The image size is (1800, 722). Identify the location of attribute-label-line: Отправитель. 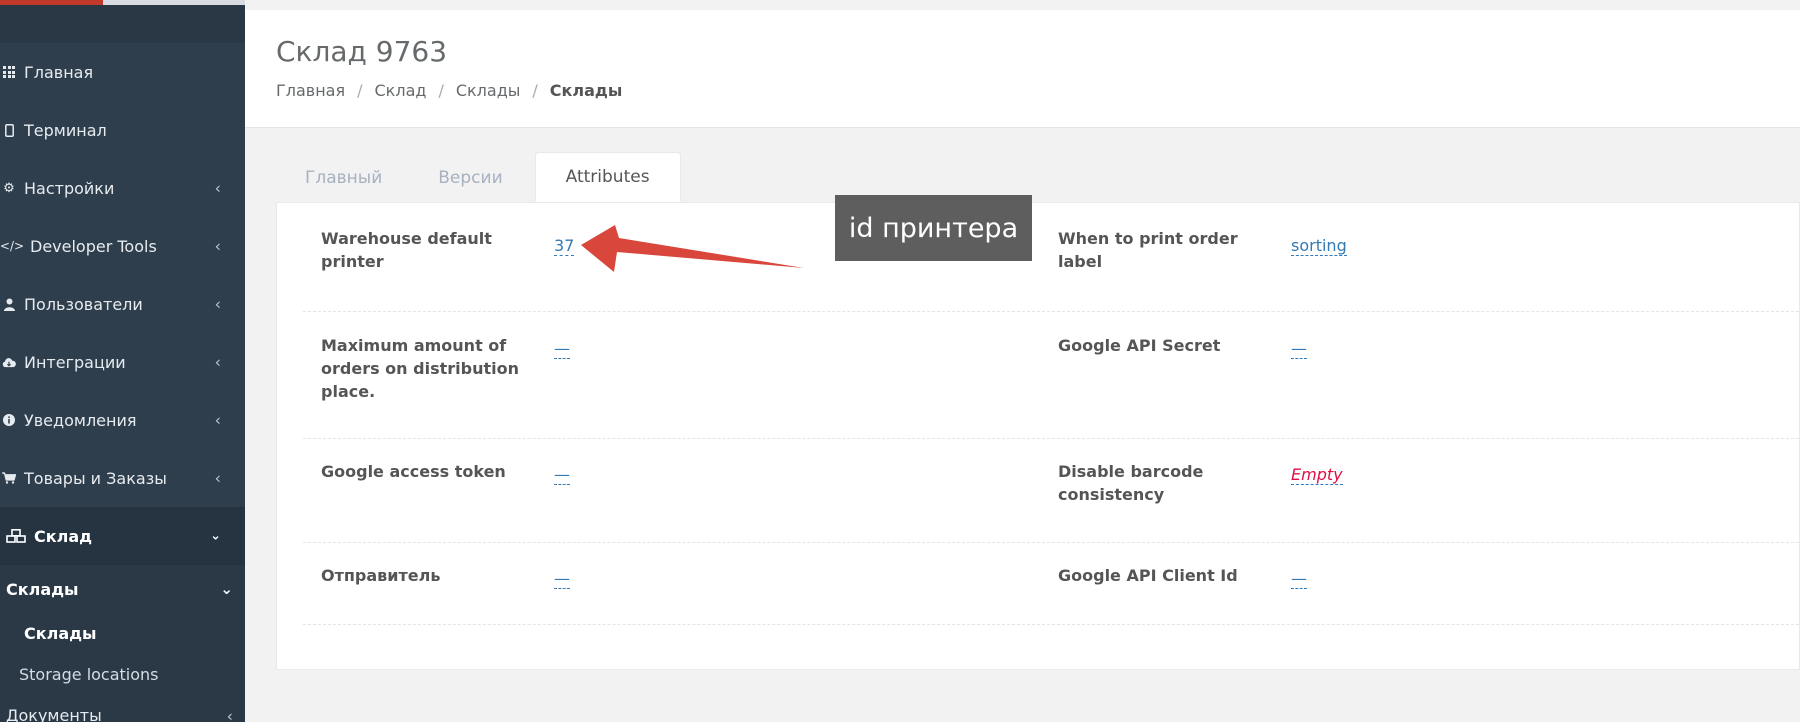
(381, 575).